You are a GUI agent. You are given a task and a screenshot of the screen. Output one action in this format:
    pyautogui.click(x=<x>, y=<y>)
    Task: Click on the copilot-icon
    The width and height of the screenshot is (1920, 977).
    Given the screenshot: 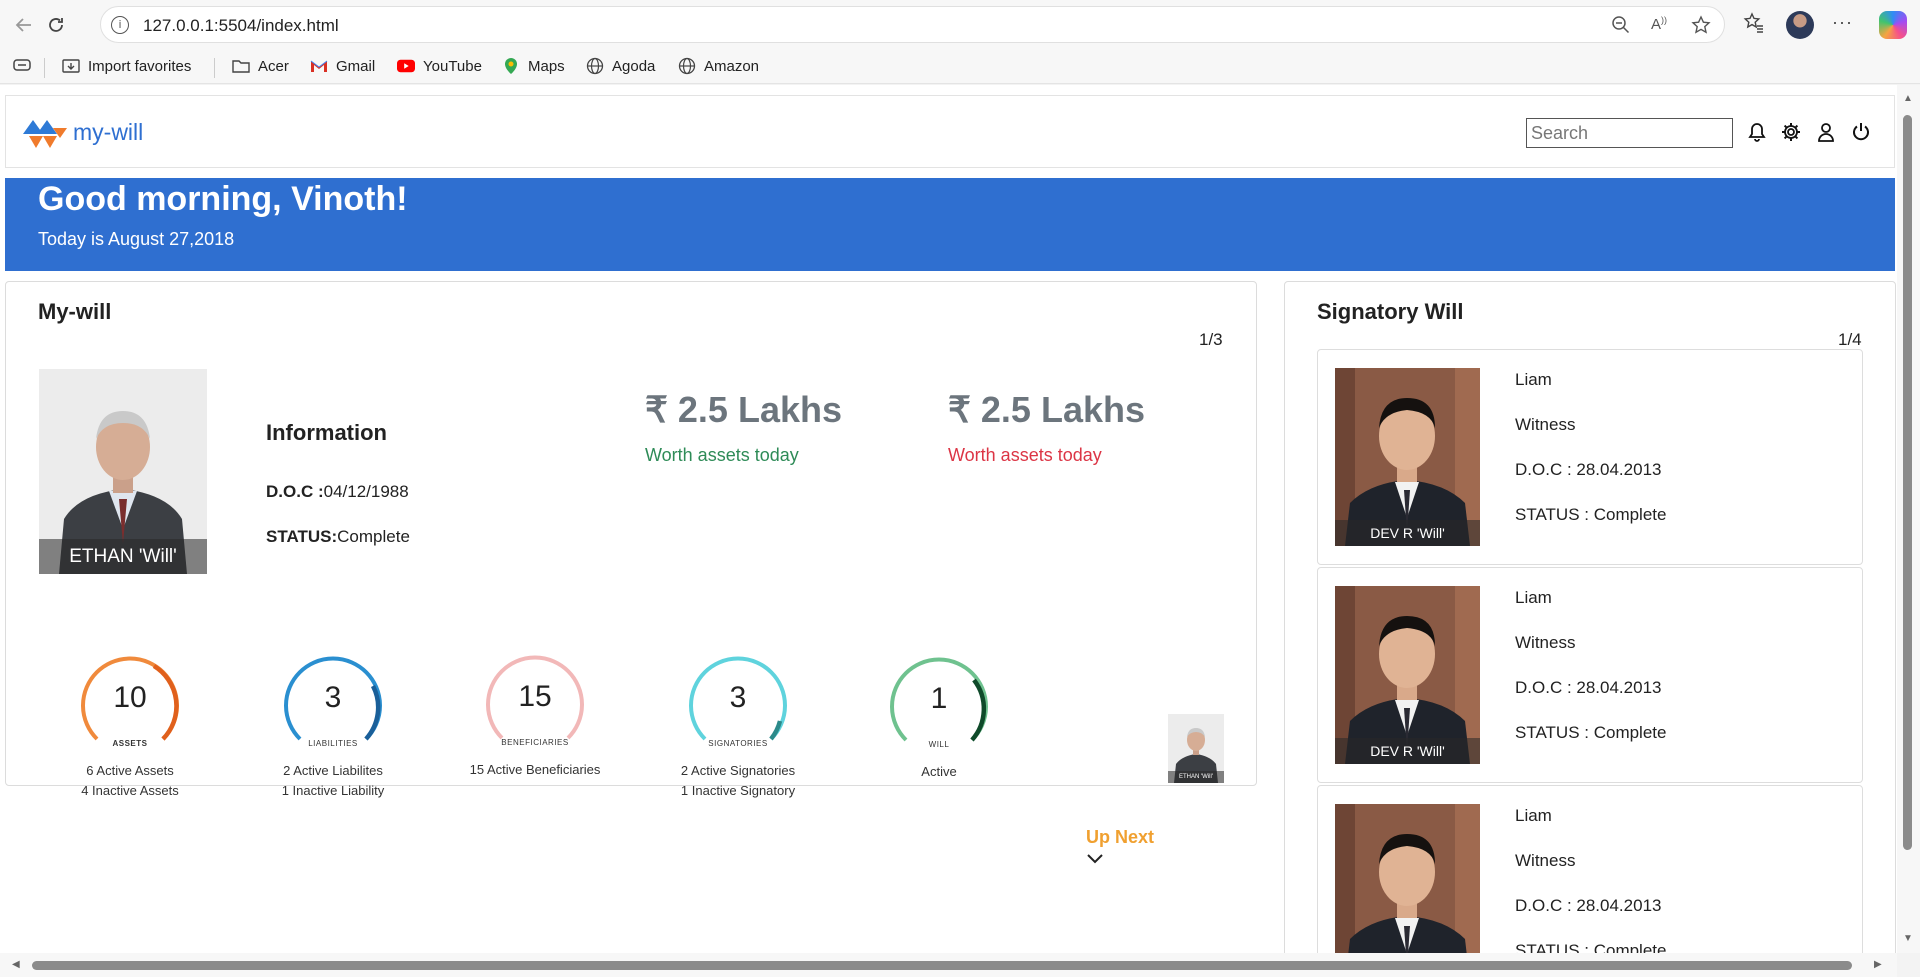 What is the action you would take?
    pyautogui.click(x=1893, y=25)
    